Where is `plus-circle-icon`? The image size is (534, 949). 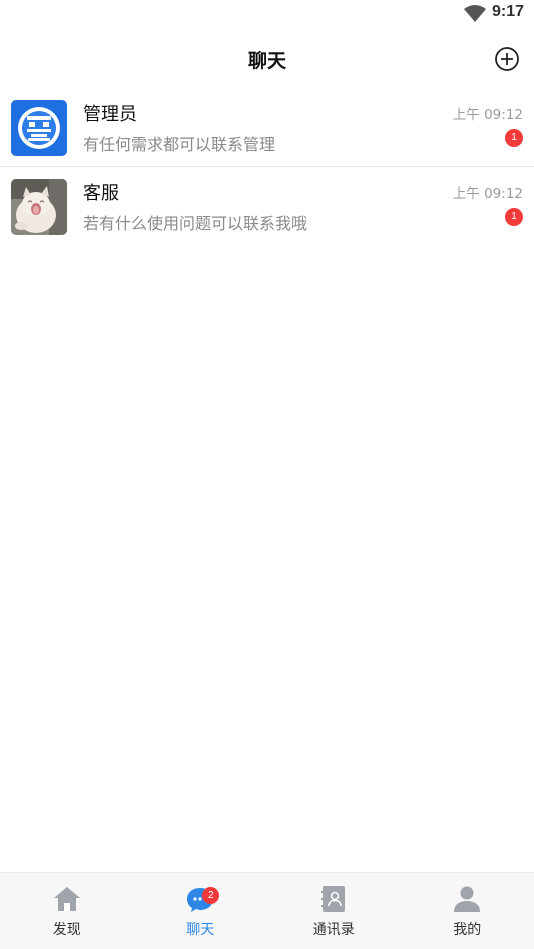
plus-circle-icon is located at coordinates (507, 59).